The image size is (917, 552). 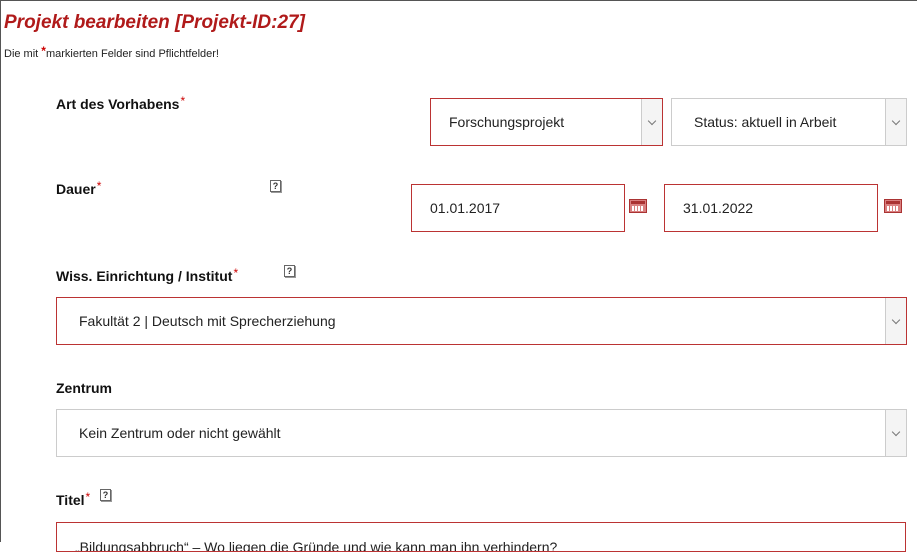 I want to click on status-select-value: Status: aktuell in Arbeit, so click(x=765, y=122).